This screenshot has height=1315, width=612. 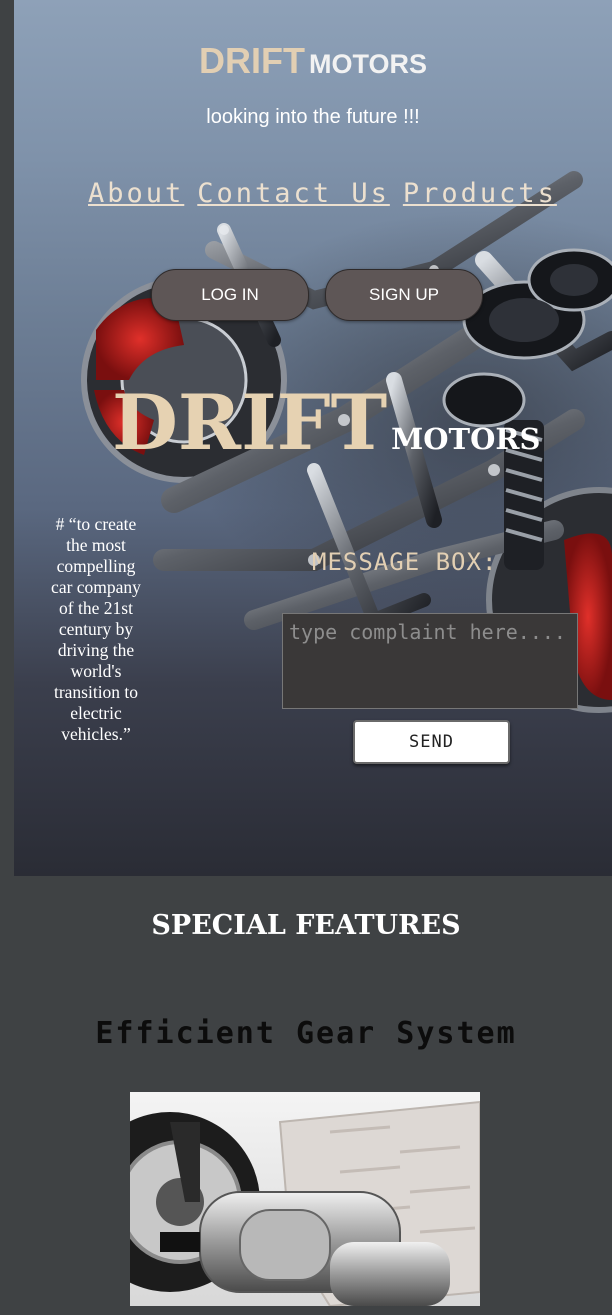 What do you see at coordinates (431, 742) in the screenshot?
I see `send-button: SEND` at bounding box center [431, 742].